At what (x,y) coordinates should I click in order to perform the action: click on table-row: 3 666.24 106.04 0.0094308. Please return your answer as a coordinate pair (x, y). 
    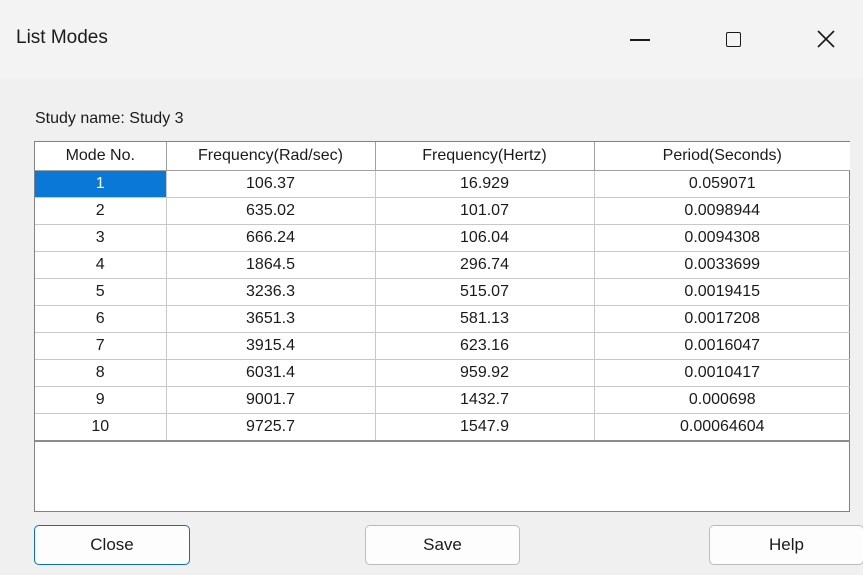
    Looking at the image, I should click on (442, 238).